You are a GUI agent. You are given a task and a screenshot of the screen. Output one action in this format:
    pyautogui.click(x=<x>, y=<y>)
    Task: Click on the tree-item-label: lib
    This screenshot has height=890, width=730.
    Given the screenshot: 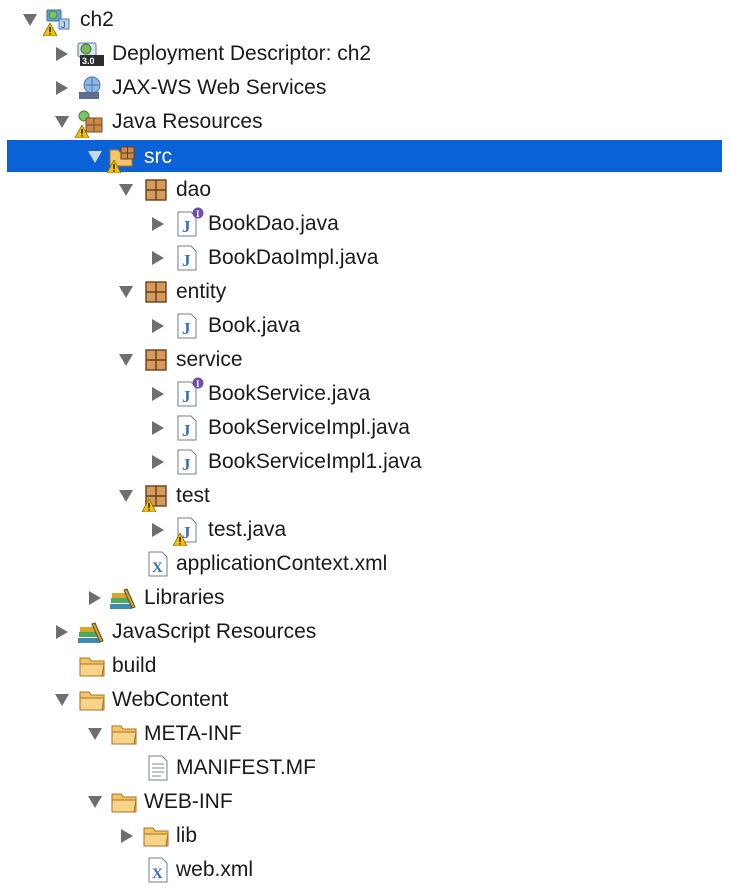 What is the action you would take?
    pyautogui.click(x=187, y=835)
    